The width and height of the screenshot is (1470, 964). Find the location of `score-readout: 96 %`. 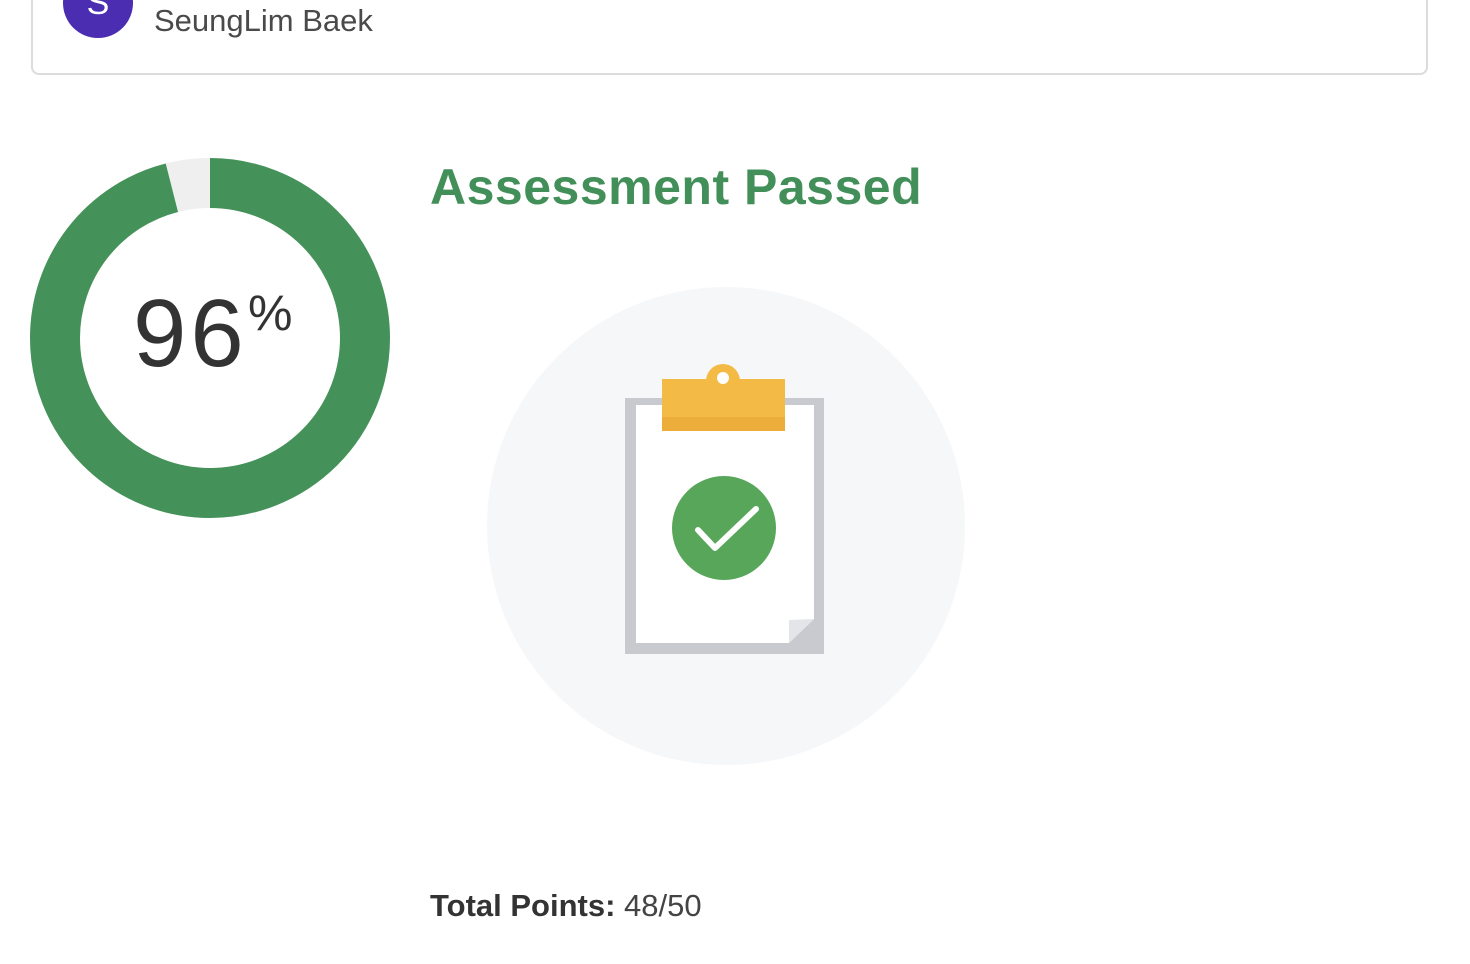

score-readout: 96 % is located at coordinates (210, 338).